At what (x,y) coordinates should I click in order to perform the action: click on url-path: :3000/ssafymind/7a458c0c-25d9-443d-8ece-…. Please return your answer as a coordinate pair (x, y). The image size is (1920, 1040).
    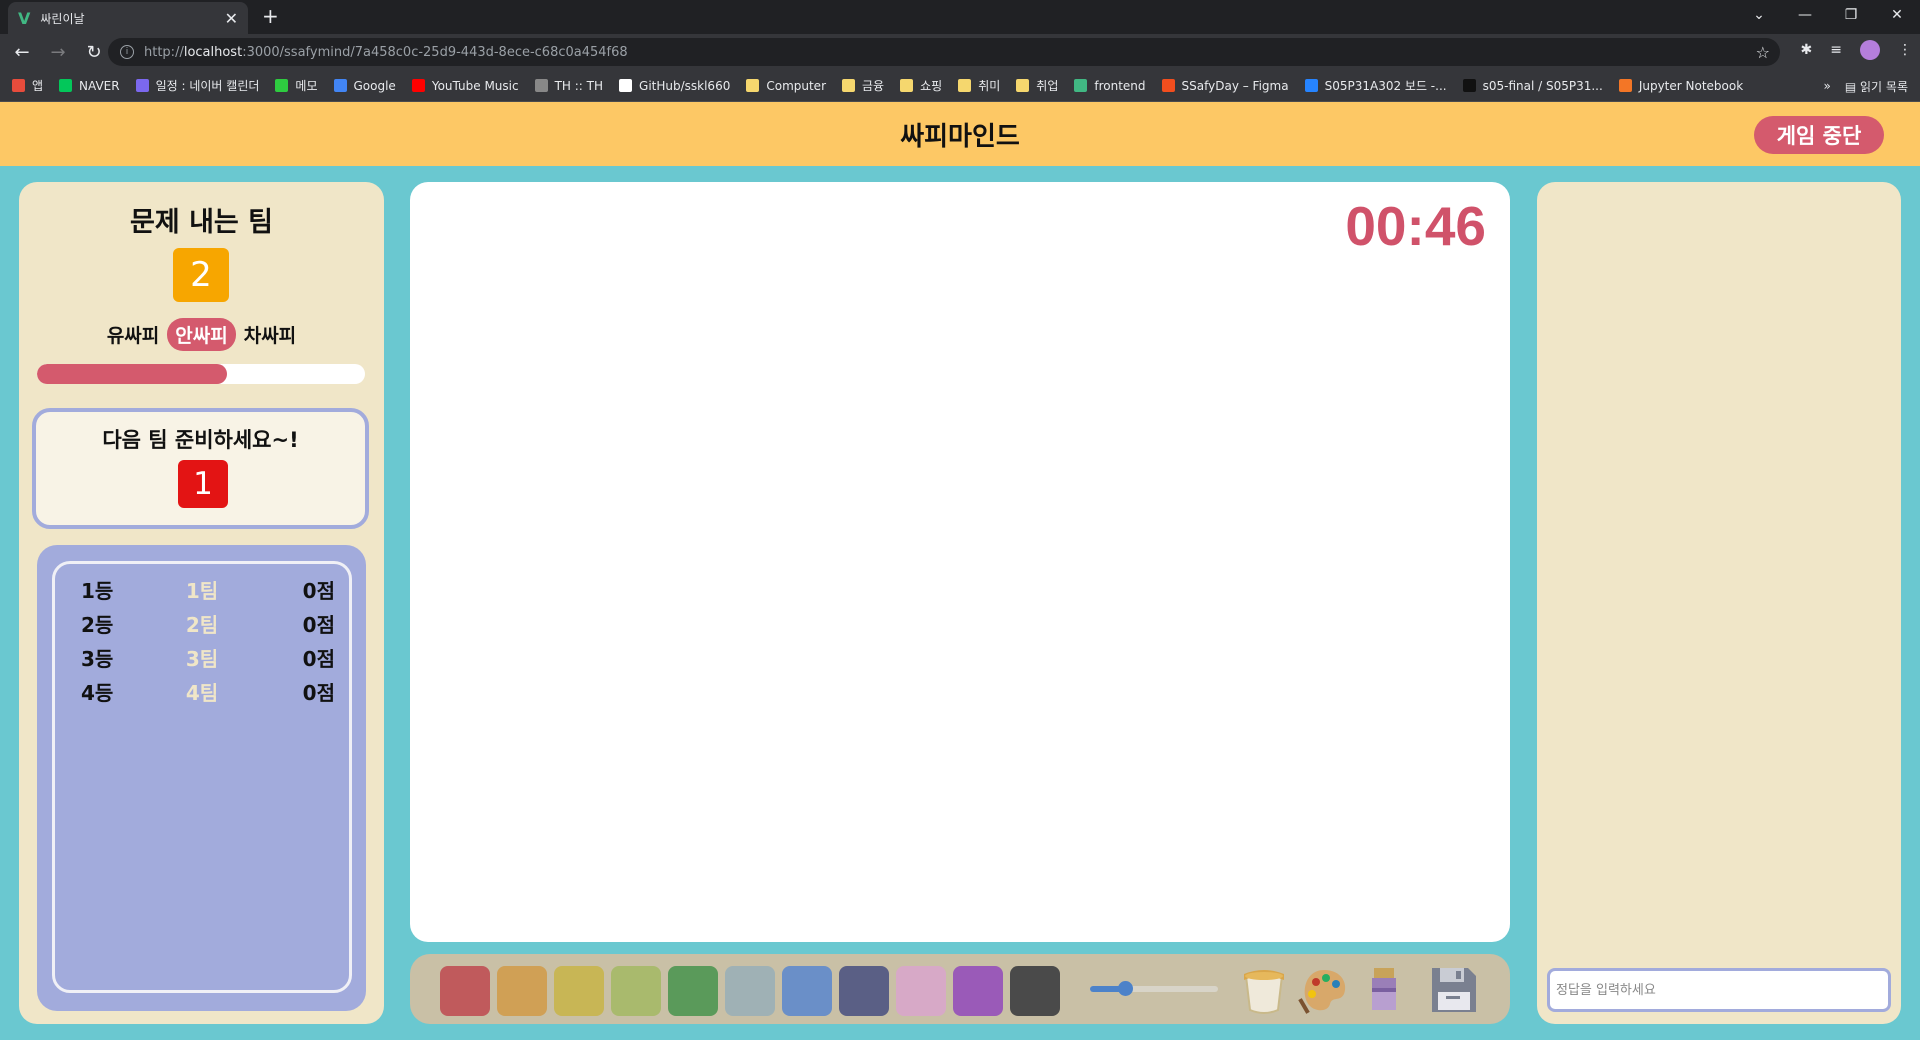
    Looking at the image, I should click on (435, 52).